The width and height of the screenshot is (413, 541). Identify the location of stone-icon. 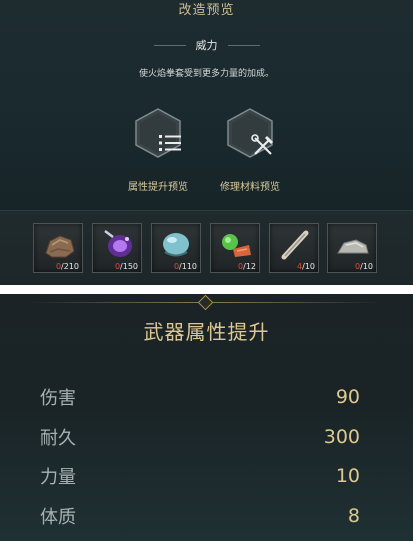
(353, 246).